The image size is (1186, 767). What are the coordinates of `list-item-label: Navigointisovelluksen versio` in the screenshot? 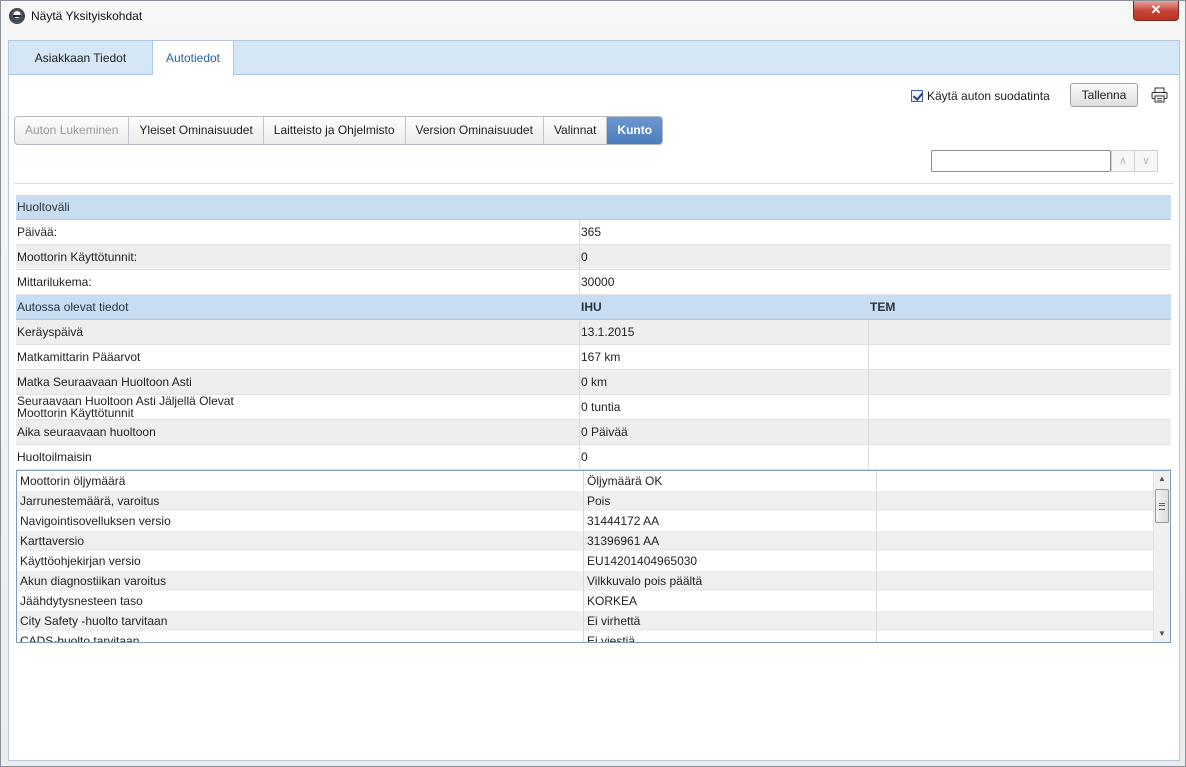 It's located at (95, 521).